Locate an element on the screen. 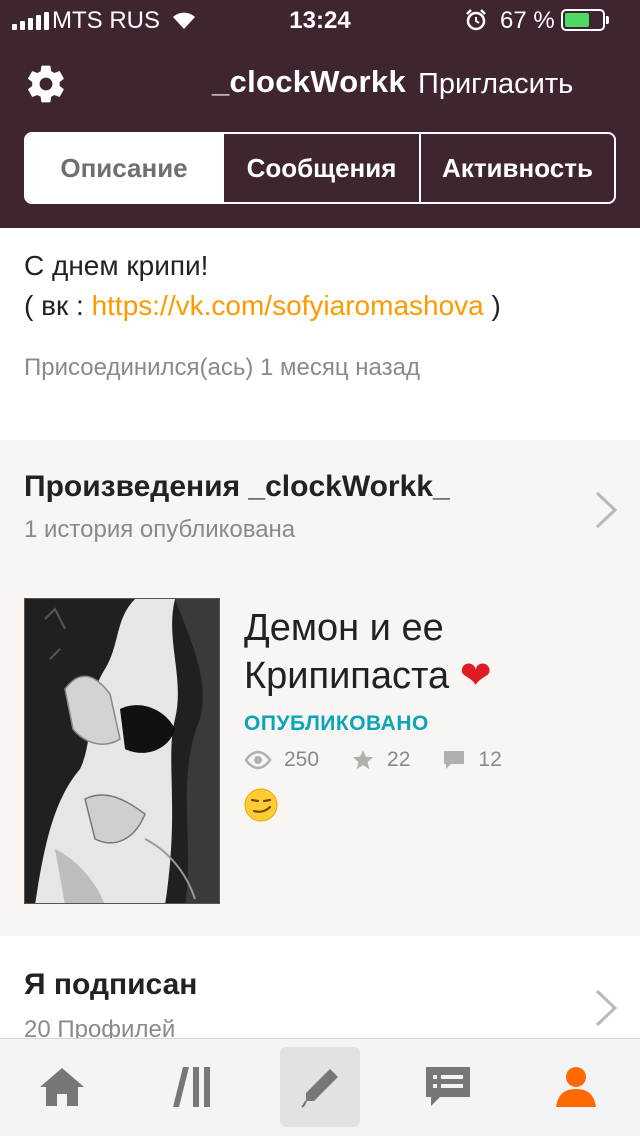 The width and height of the screenshot is (640, 1136). following-count: 20 Профилей is located at coordinates (100, 1027).